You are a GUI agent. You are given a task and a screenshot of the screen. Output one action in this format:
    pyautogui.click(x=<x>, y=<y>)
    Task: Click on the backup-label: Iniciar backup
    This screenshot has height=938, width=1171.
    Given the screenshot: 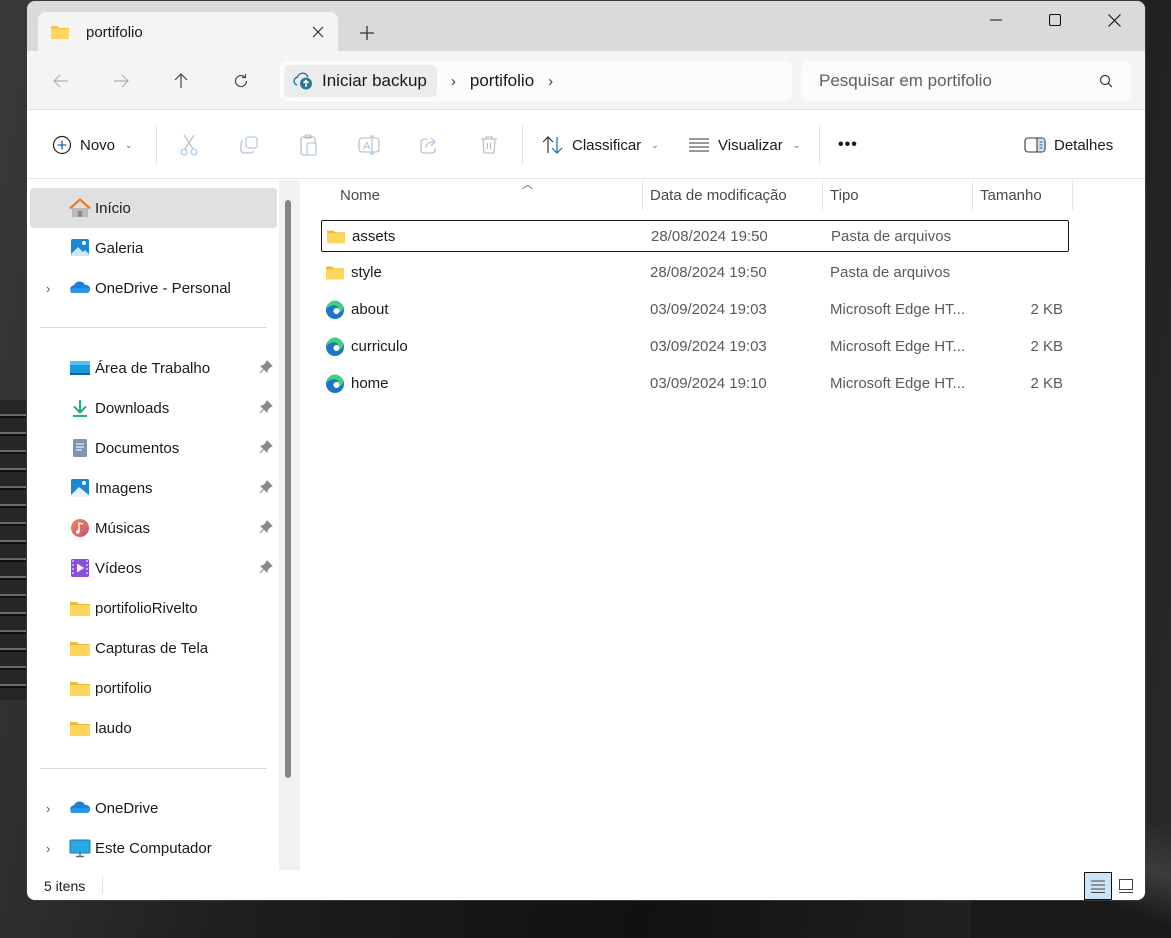 What is the action you would take?
    pyautogui.click(x=374, y=80)
    